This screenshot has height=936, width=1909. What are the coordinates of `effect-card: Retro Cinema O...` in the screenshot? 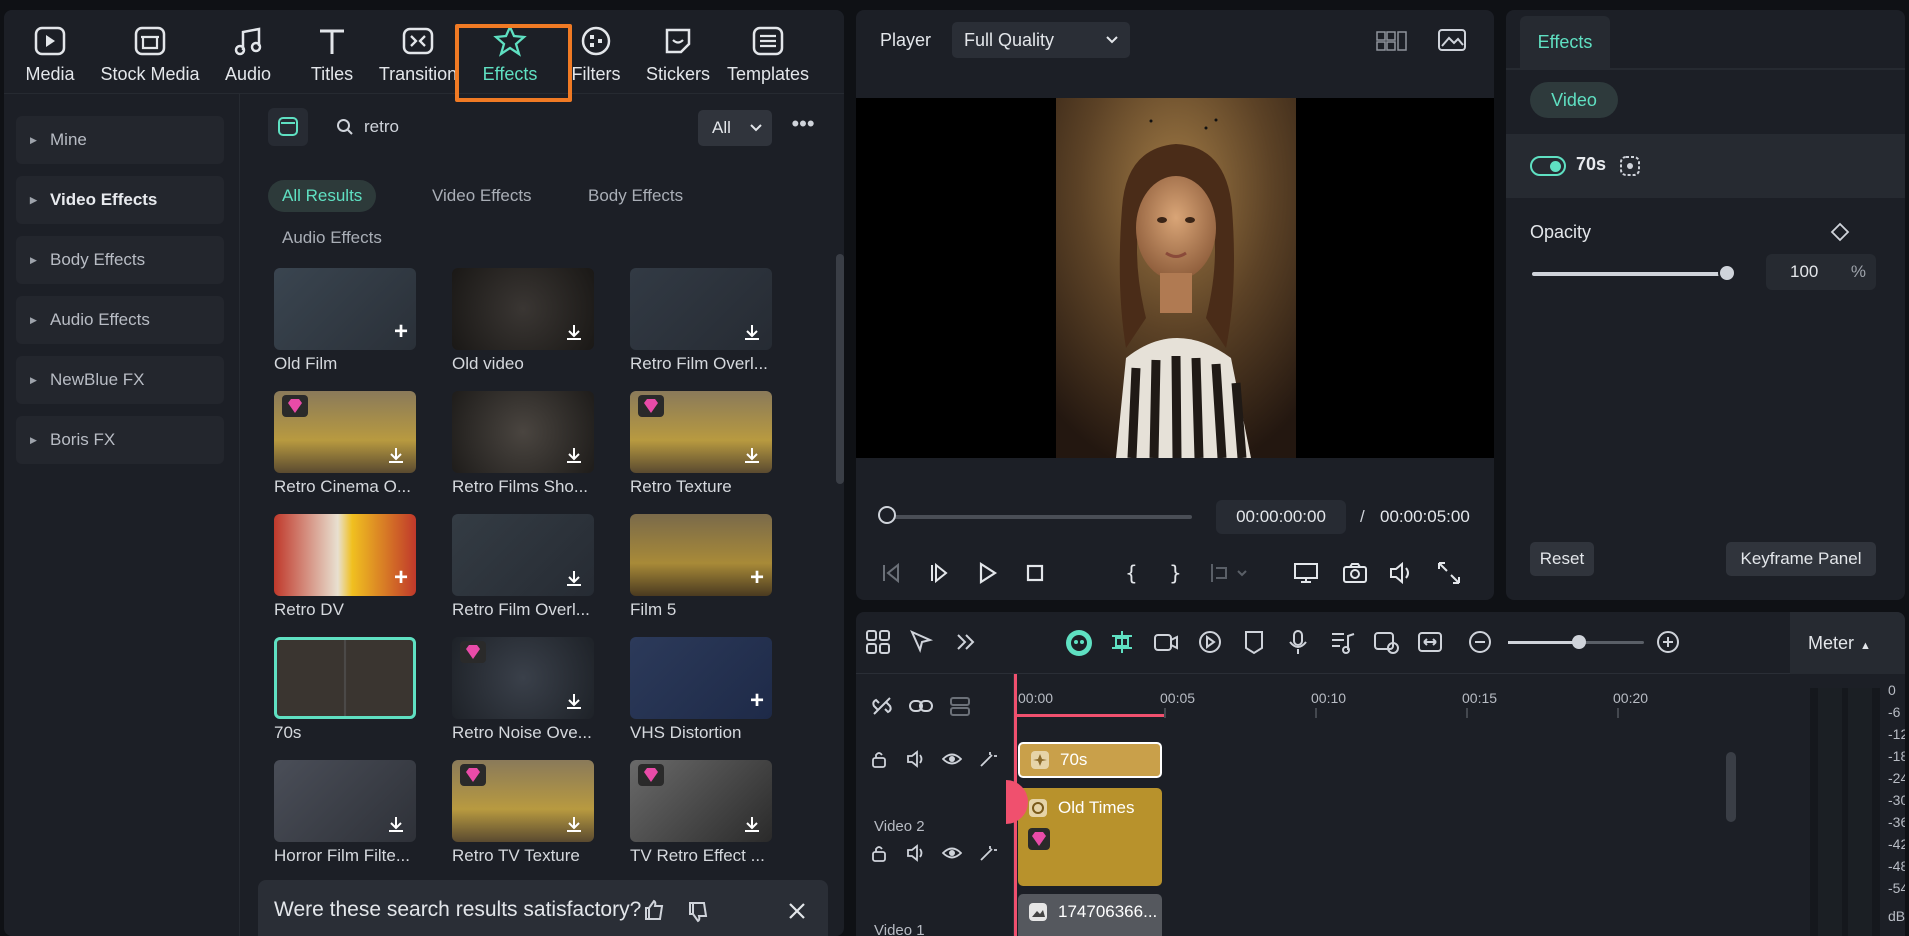 It's located at (349, 447).